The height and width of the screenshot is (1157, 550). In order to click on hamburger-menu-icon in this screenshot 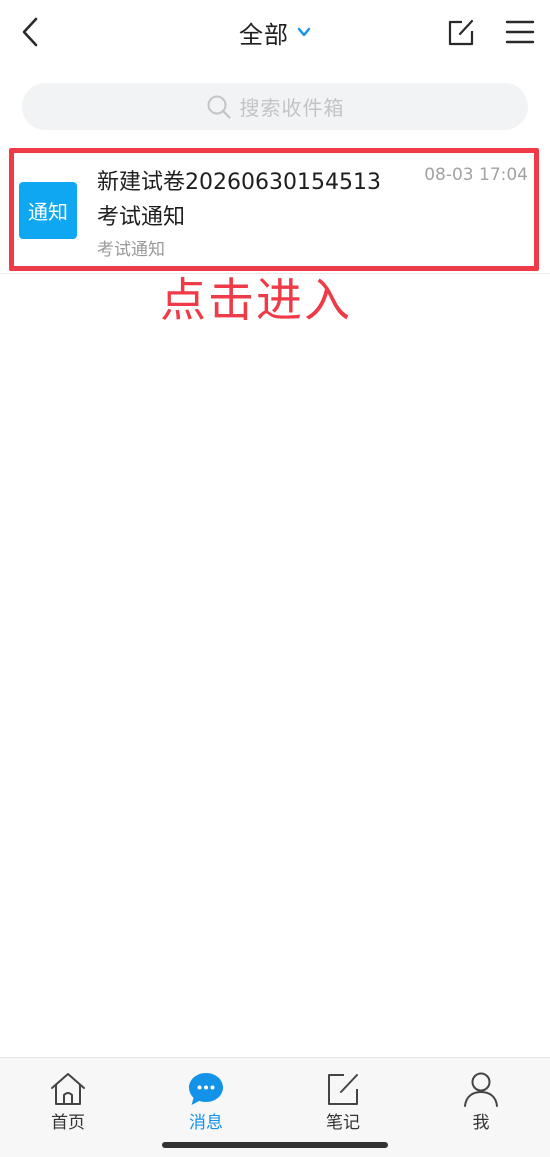, I will do `click(520, 32)`.